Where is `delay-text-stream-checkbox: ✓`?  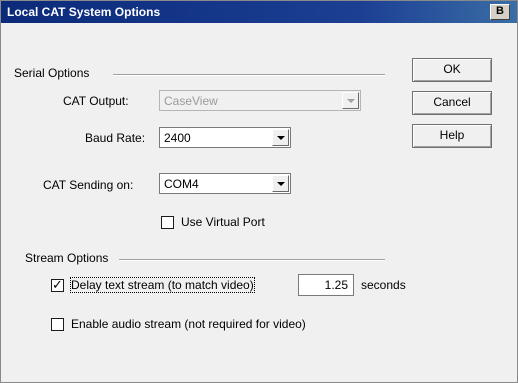 delay-text-stream-checkbox: ✓ is located at coordinates (57, 284).